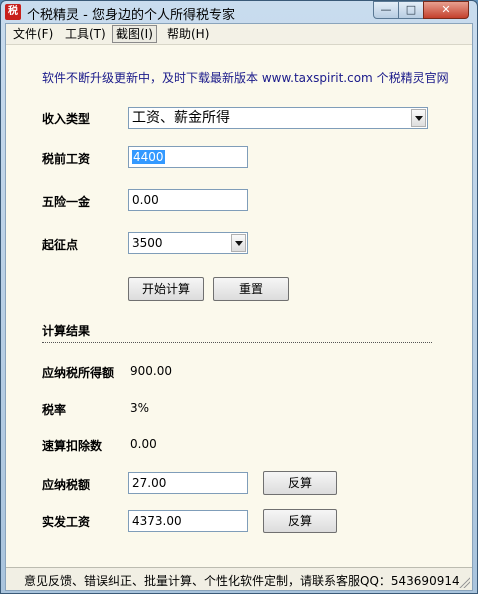  I want to click on insurance-input: 0.00, so click(188, 200).